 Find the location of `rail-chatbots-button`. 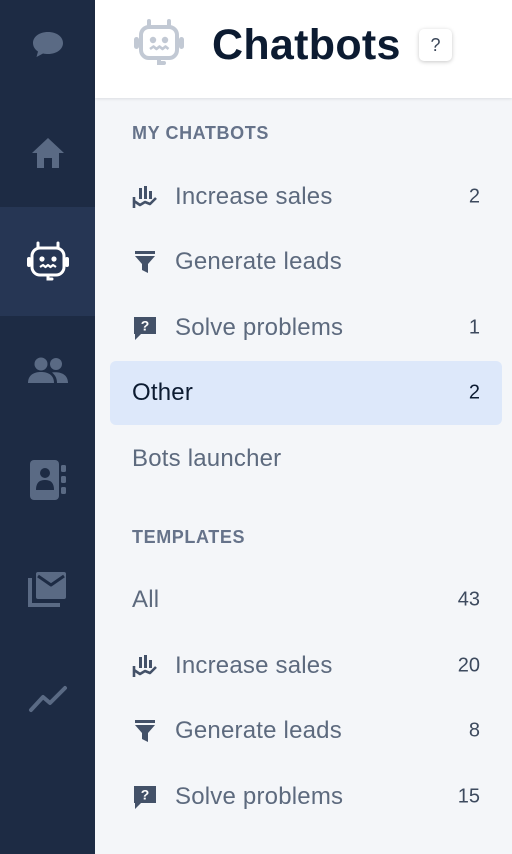

rail-chatbots-button is located at coordinates (47, 261).